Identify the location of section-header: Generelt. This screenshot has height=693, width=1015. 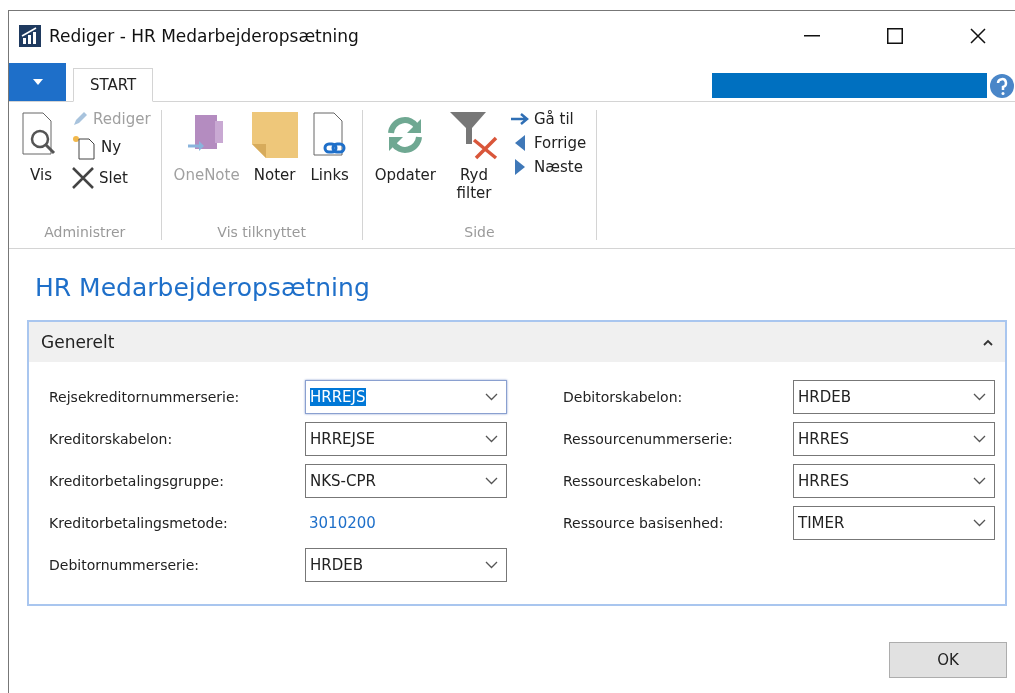
(517, 342).